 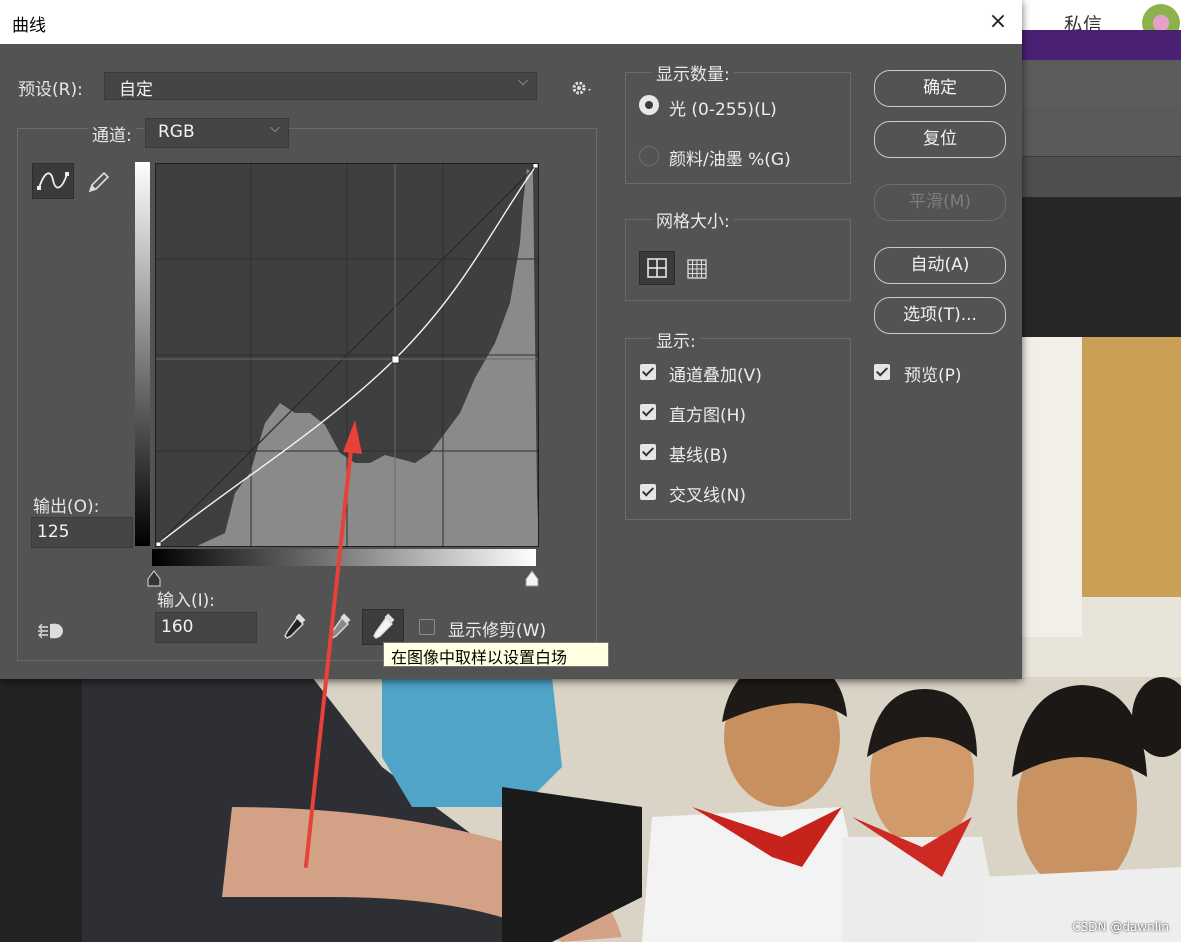 I want to click on detailed-grid-icon, so click(x=697, y=269).